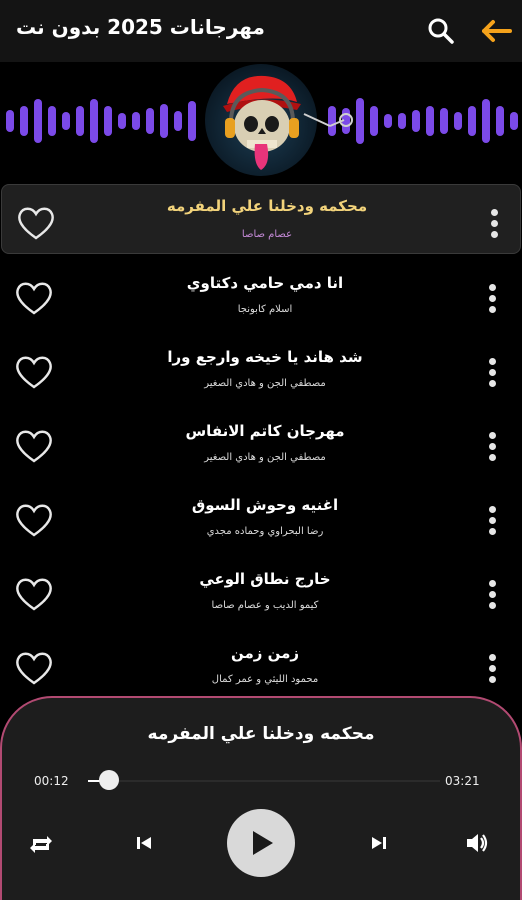  What do you see at coordinates (41, 843) in the screenshot?
I see `repeat-icon` at bounding box center [41, 843].